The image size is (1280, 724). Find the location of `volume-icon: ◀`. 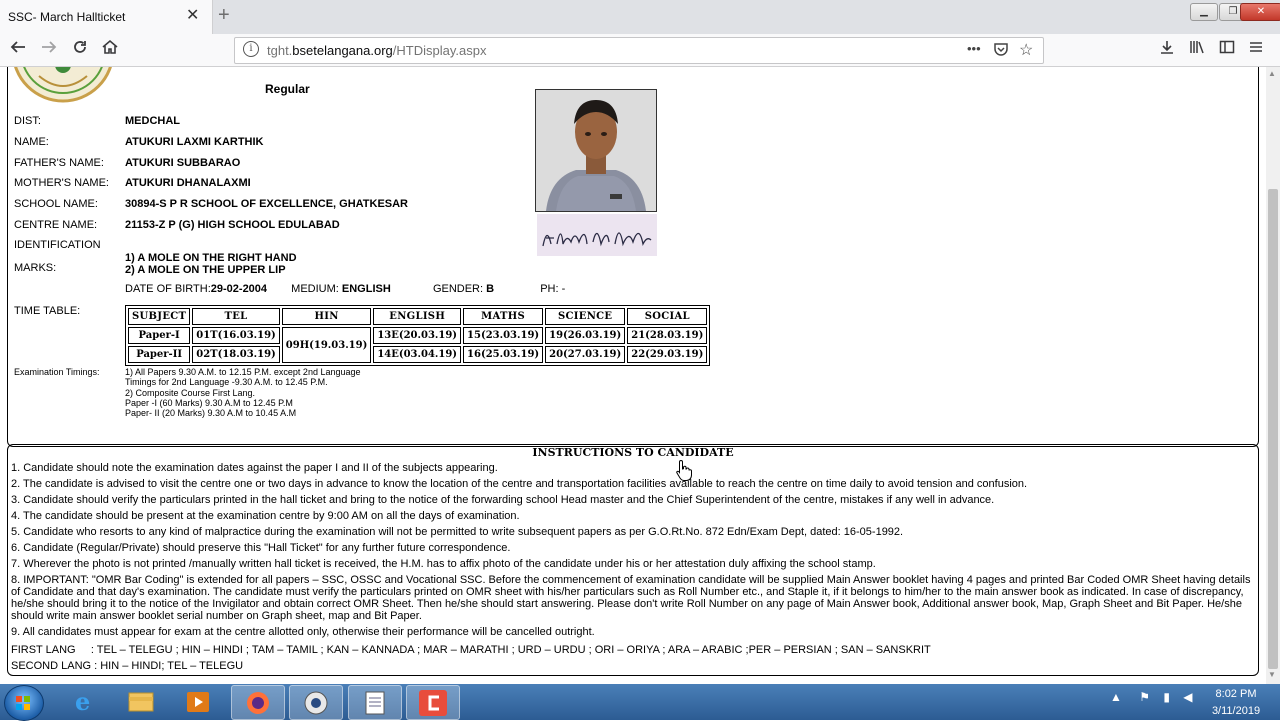

volume-icon: ◀ is located at coordinates (1187, 697).